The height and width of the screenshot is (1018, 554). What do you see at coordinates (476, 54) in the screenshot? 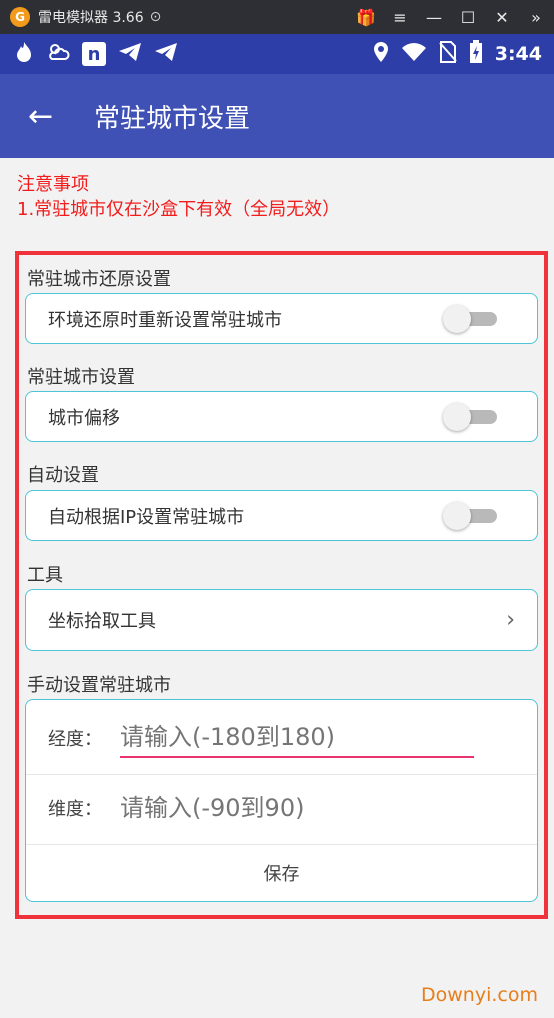
I see `battery-charging-icon` at bounding box center [476, 54].